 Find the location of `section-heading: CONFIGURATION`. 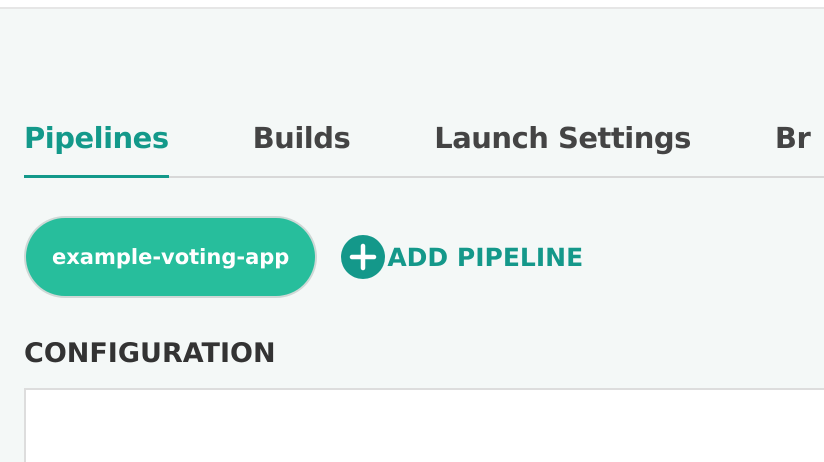

section-heading: CONFIGURATION is located at coordinates (150, 354).